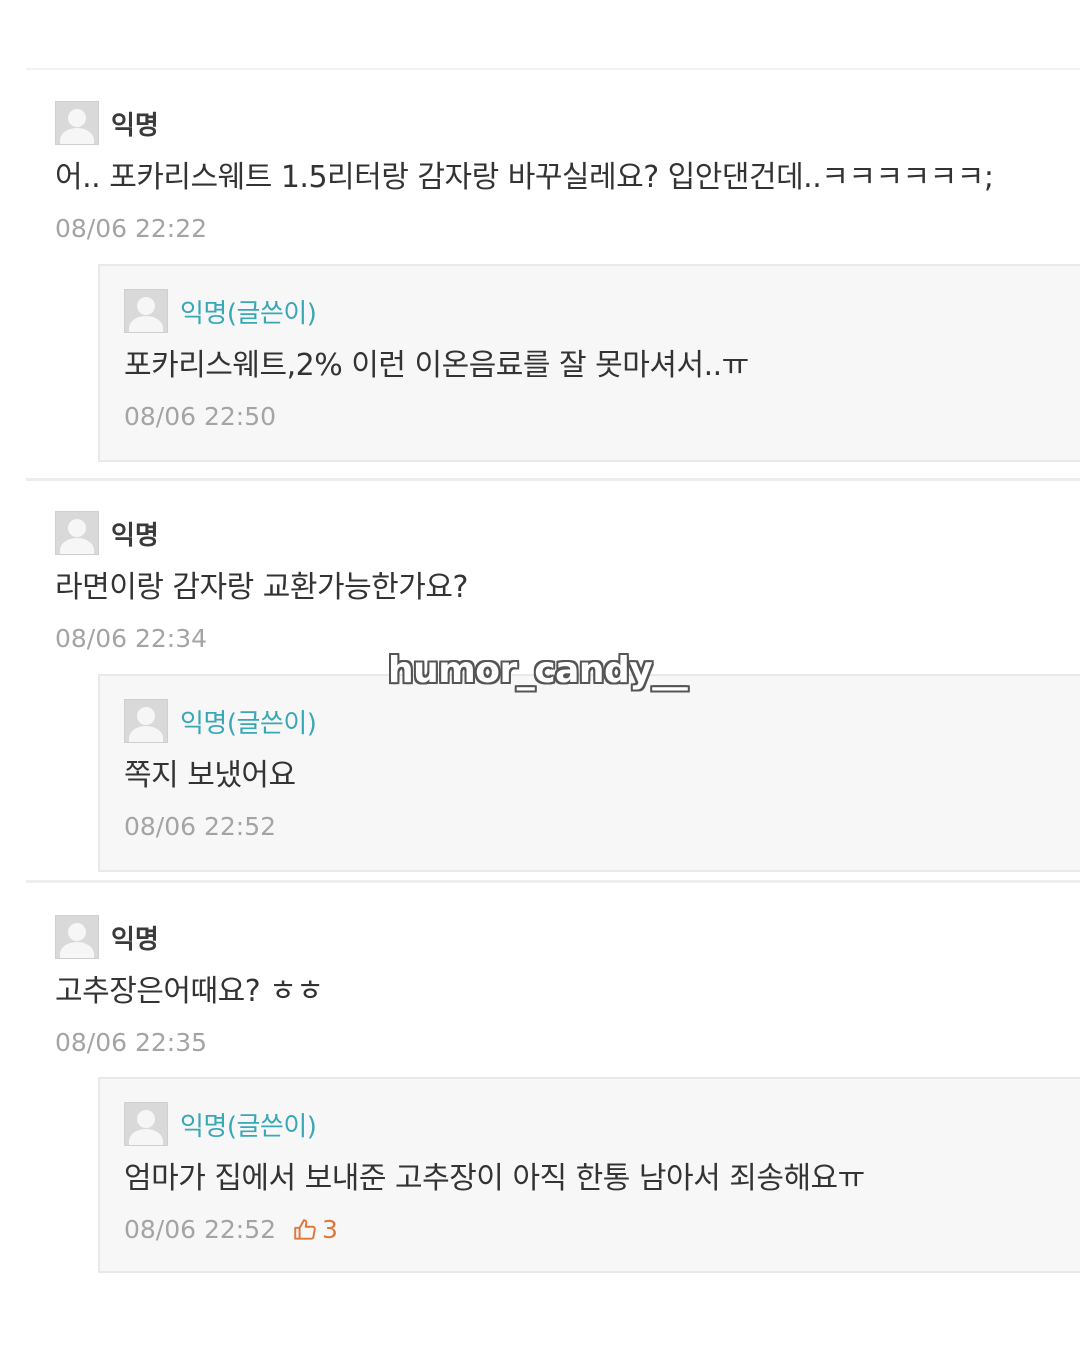  Describe the element at coordinates (131, 638) in the screenshot. I see `comment-timestamp: 08/06 22:34` at that location.